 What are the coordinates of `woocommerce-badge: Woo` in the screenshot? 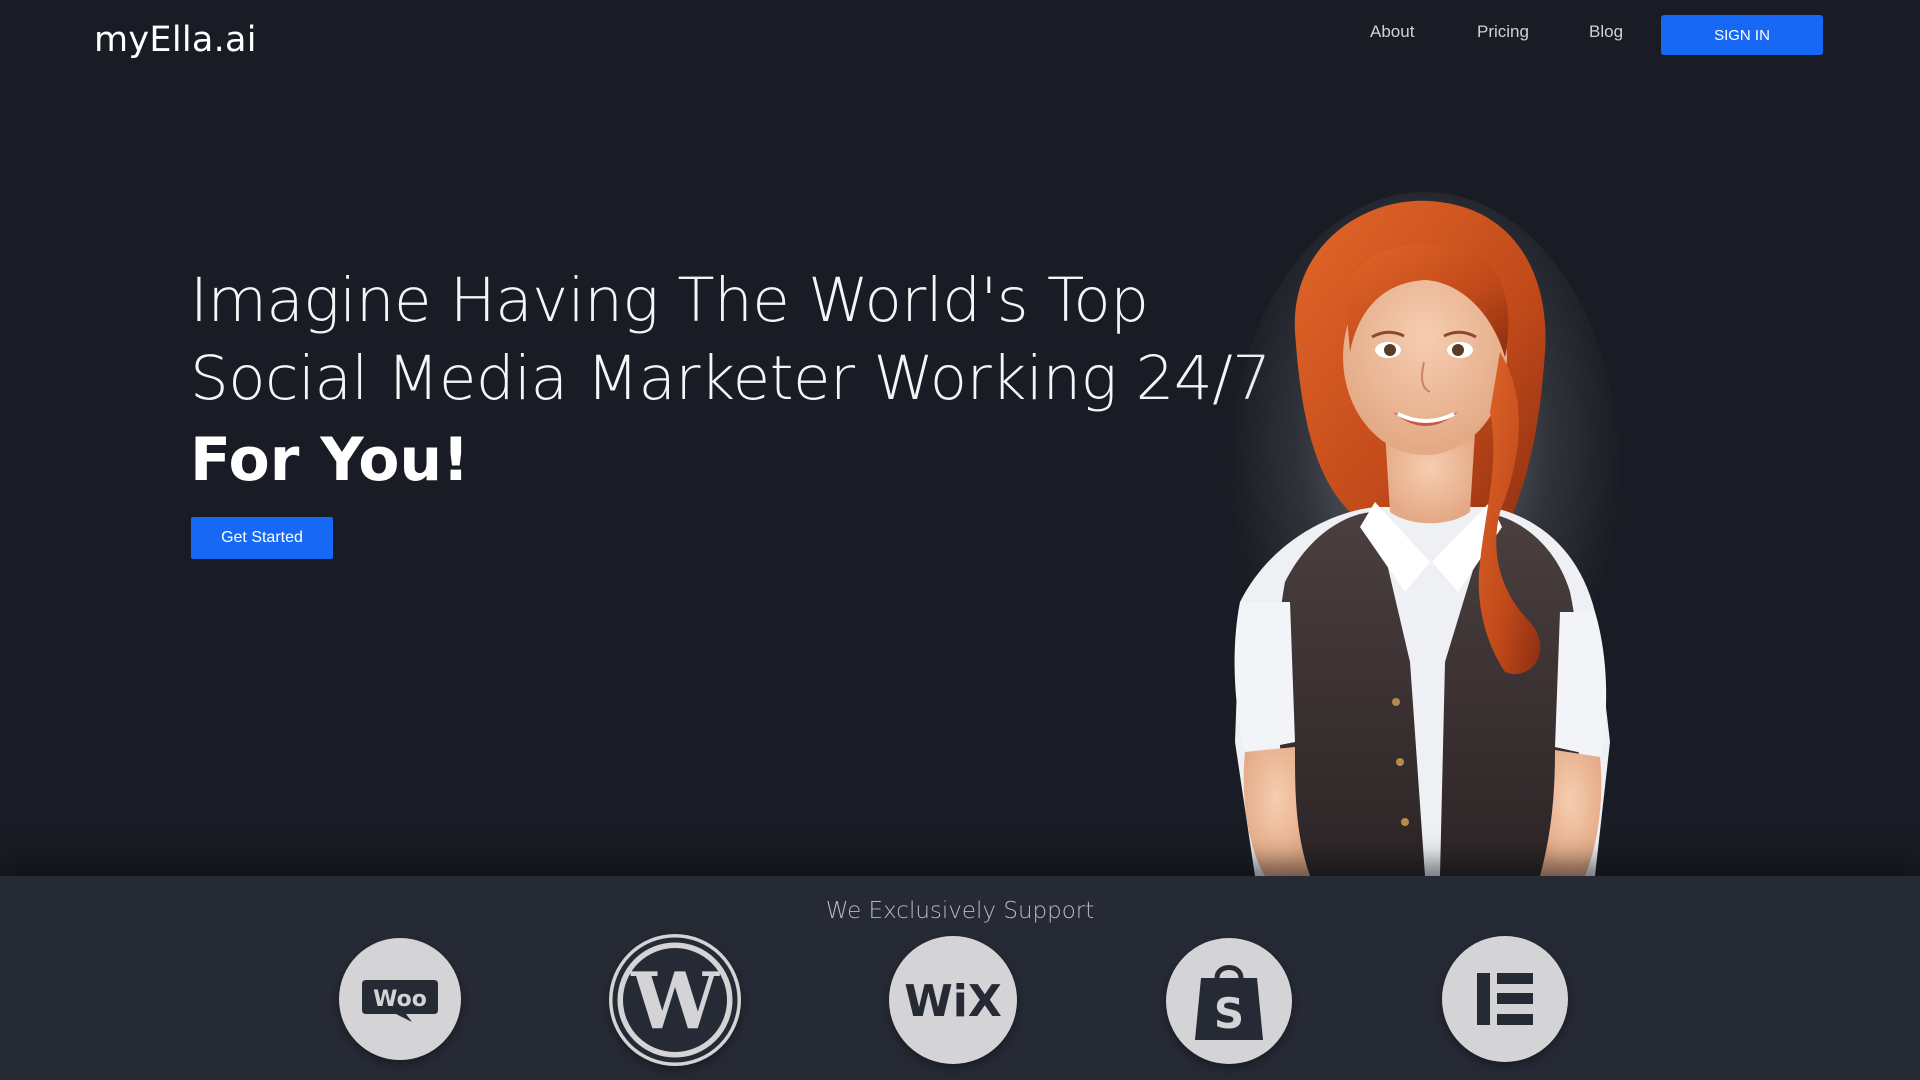 It's located at (400, 999).